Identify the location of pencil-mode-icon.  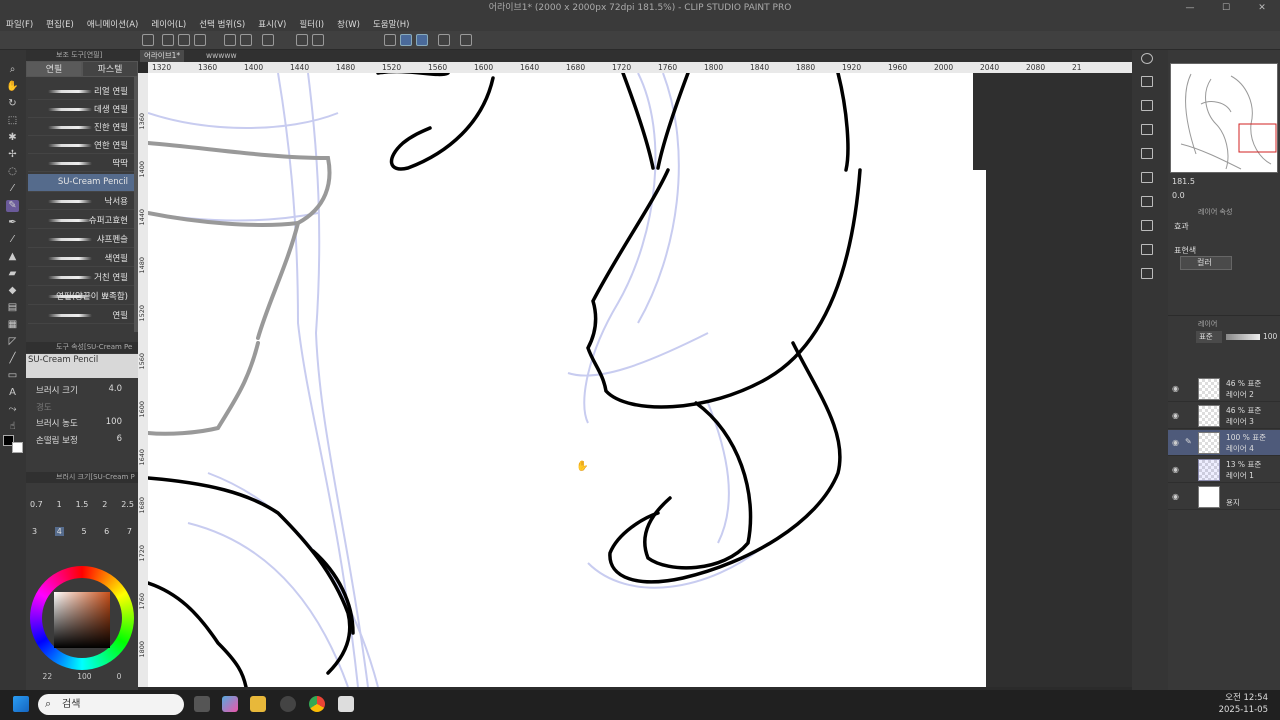
(406, 40).